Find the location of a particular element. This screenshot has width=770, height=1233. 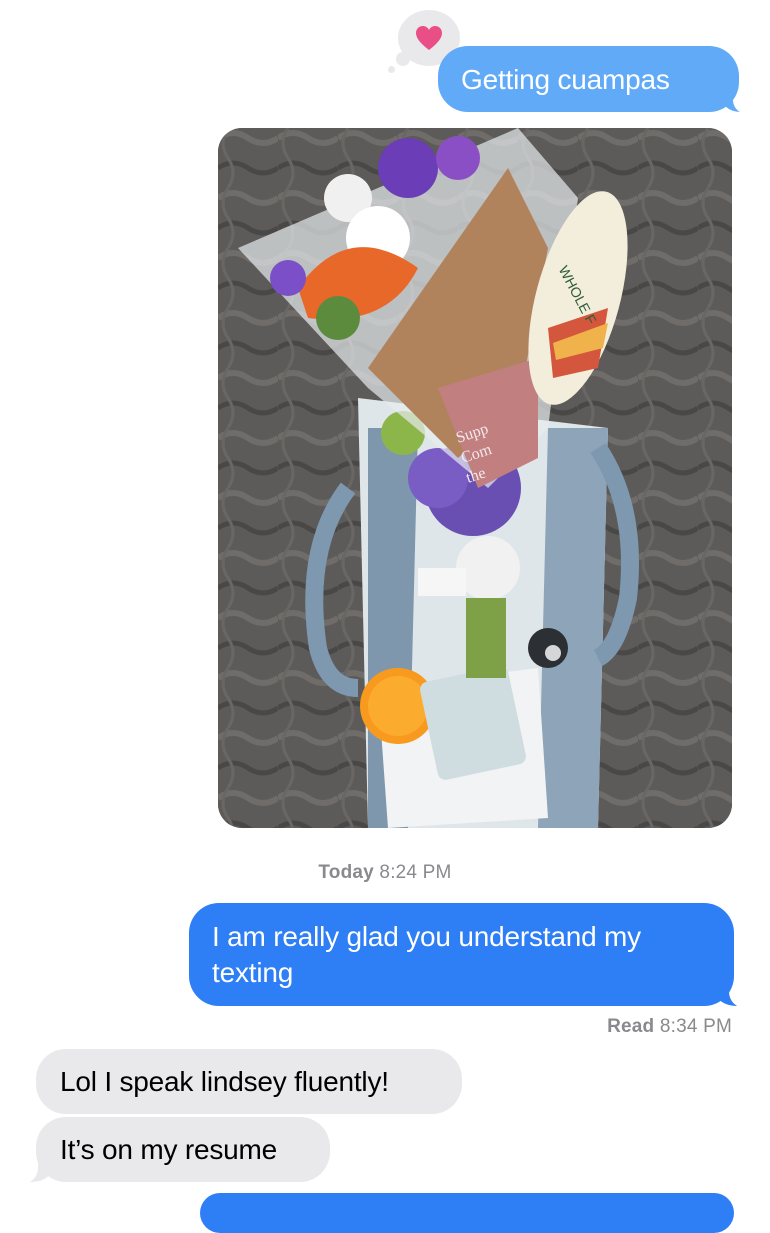

message-bubble-sent-partial is located at coordinates (467, 1213).